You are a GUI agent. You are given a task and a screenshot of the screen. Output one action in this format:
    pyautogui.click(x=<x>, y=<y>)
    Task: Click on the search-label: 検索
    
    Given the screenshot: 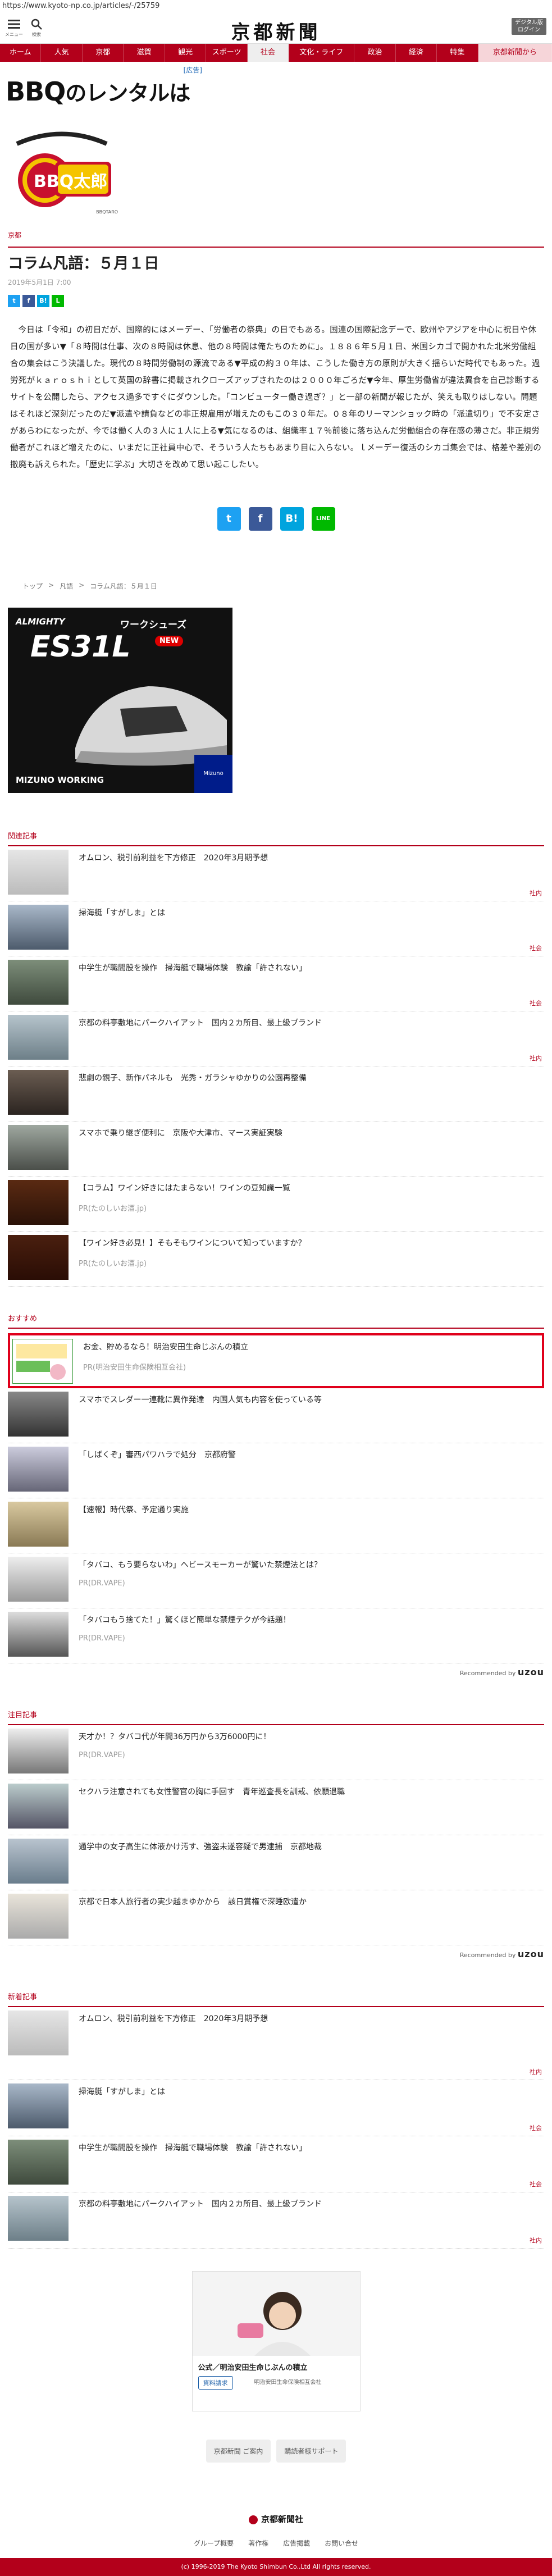 What is the action you would take?
    pyautogui.click(x=36, y=34)
    